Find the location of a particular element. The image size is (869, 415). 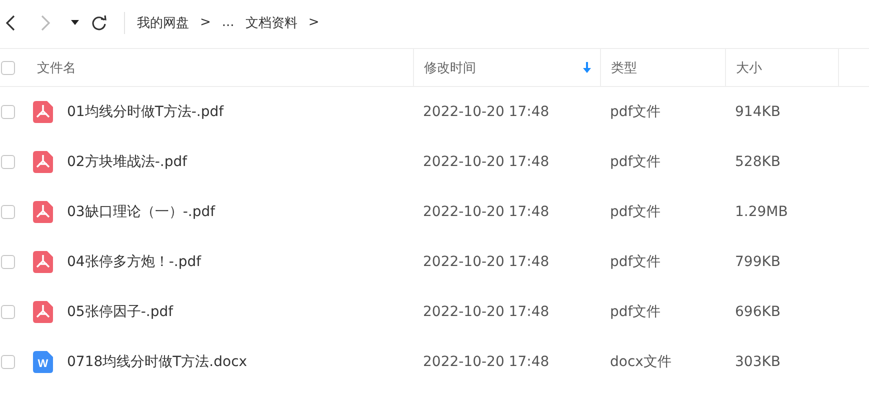

file-size: 1.29MB is located at coordinates (761, 212).